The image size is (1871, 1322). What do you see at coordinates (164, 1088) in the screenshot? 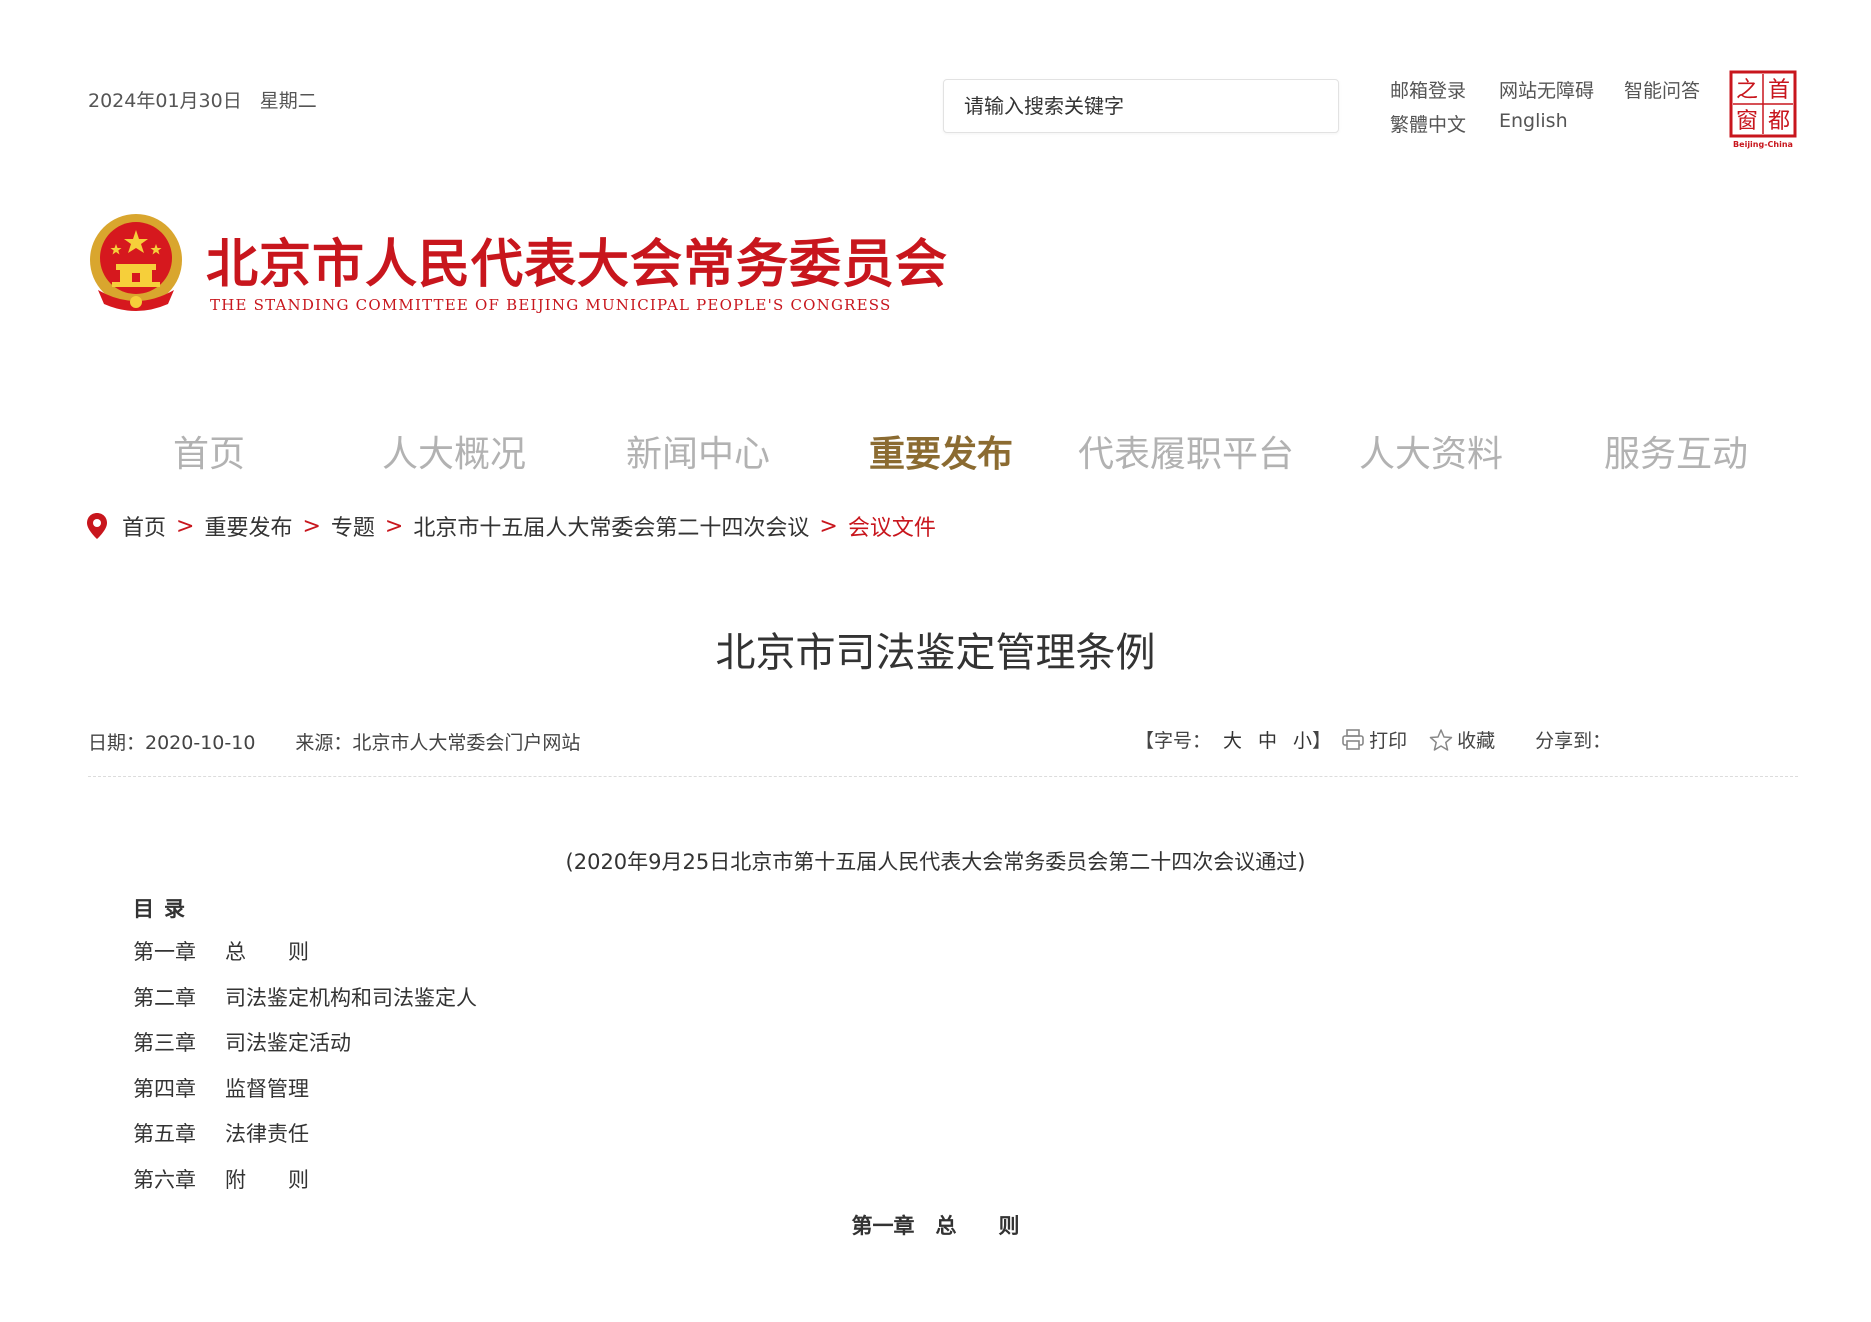
I see `toc-chapter: 第四章` at bounding box center [164, 1088].